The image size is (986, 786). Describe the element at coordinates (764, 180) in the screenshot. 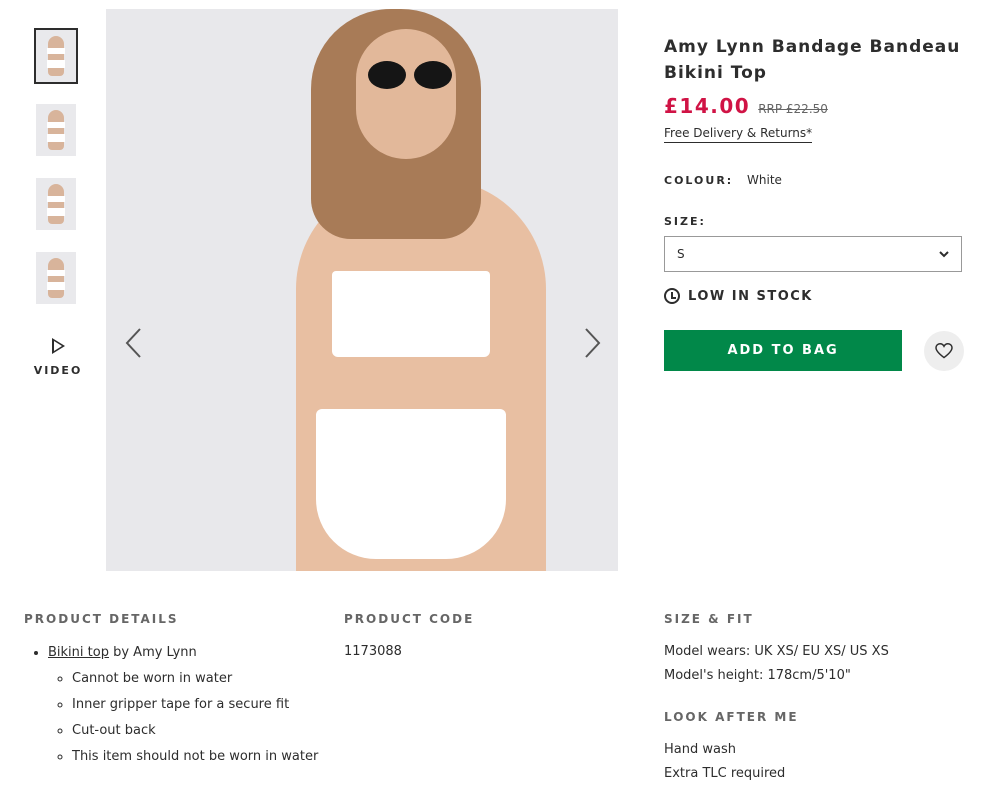

I see `colour-value: White` at that location.